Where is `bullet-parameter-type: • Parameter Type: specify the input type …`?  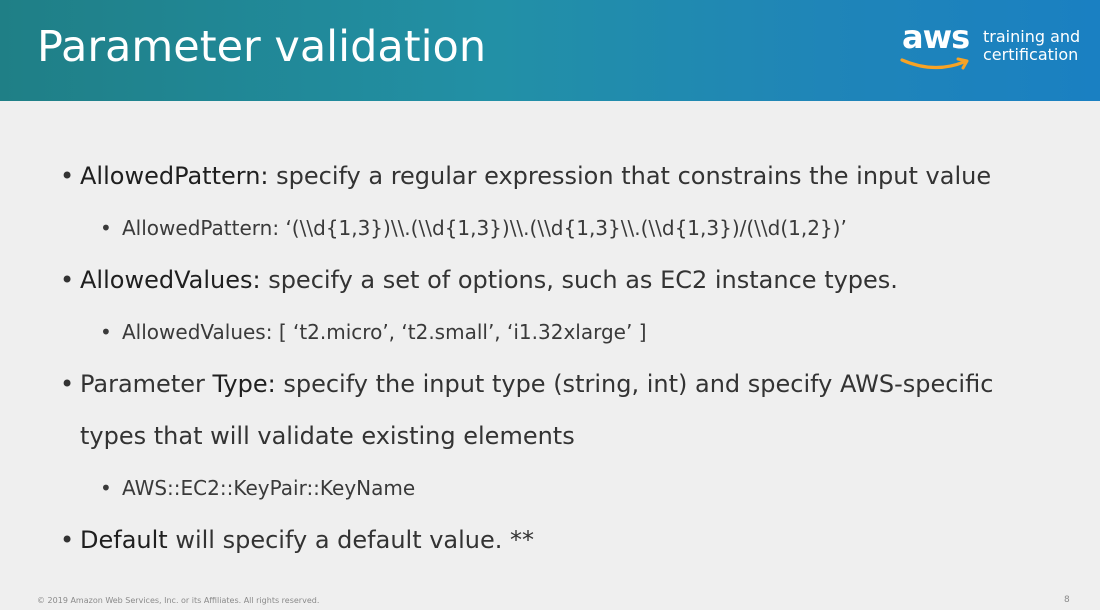 bullet-parameter-type: • Parameter Type: specify the input type … is located at coordinates (526, 384).